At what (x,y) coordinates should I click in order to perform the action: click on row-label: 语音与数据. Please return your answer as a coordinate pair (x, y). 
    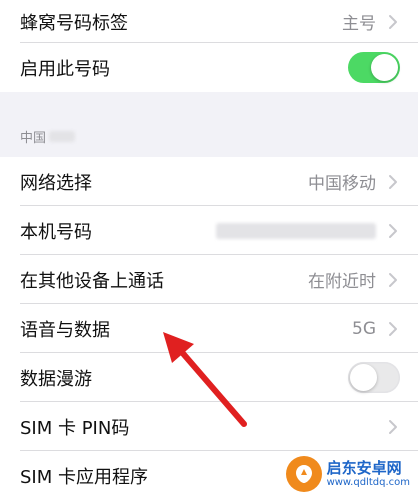
    Looking at the image, I should click on (65, 330).